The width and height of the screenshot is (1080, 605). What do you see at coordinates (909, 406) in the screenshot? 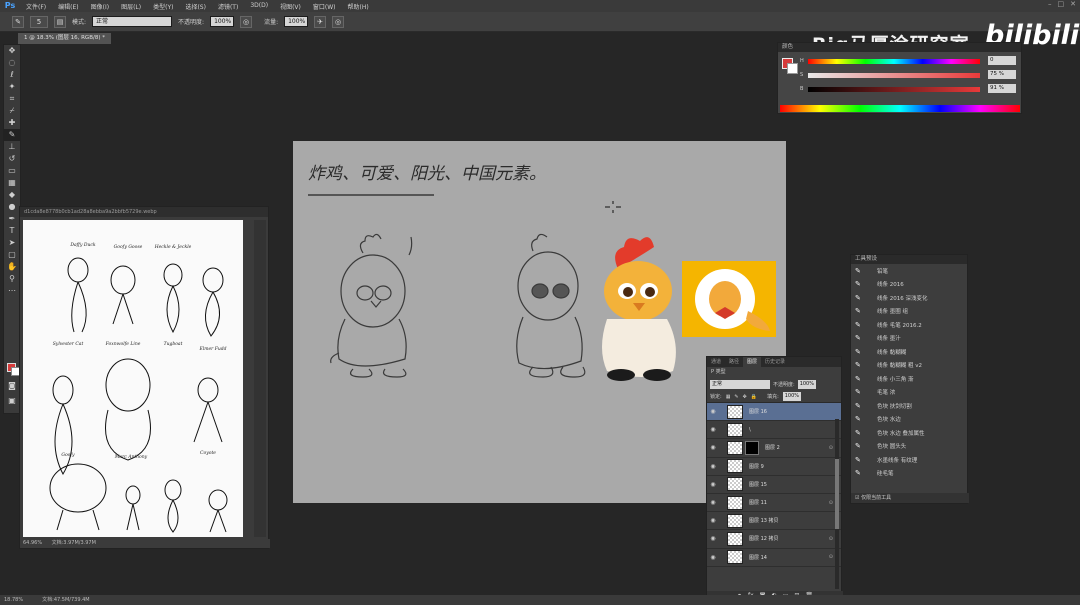
I see `tool-preset-item: ✎ 色块 扶剑切割` at bounding box center [909, 406].